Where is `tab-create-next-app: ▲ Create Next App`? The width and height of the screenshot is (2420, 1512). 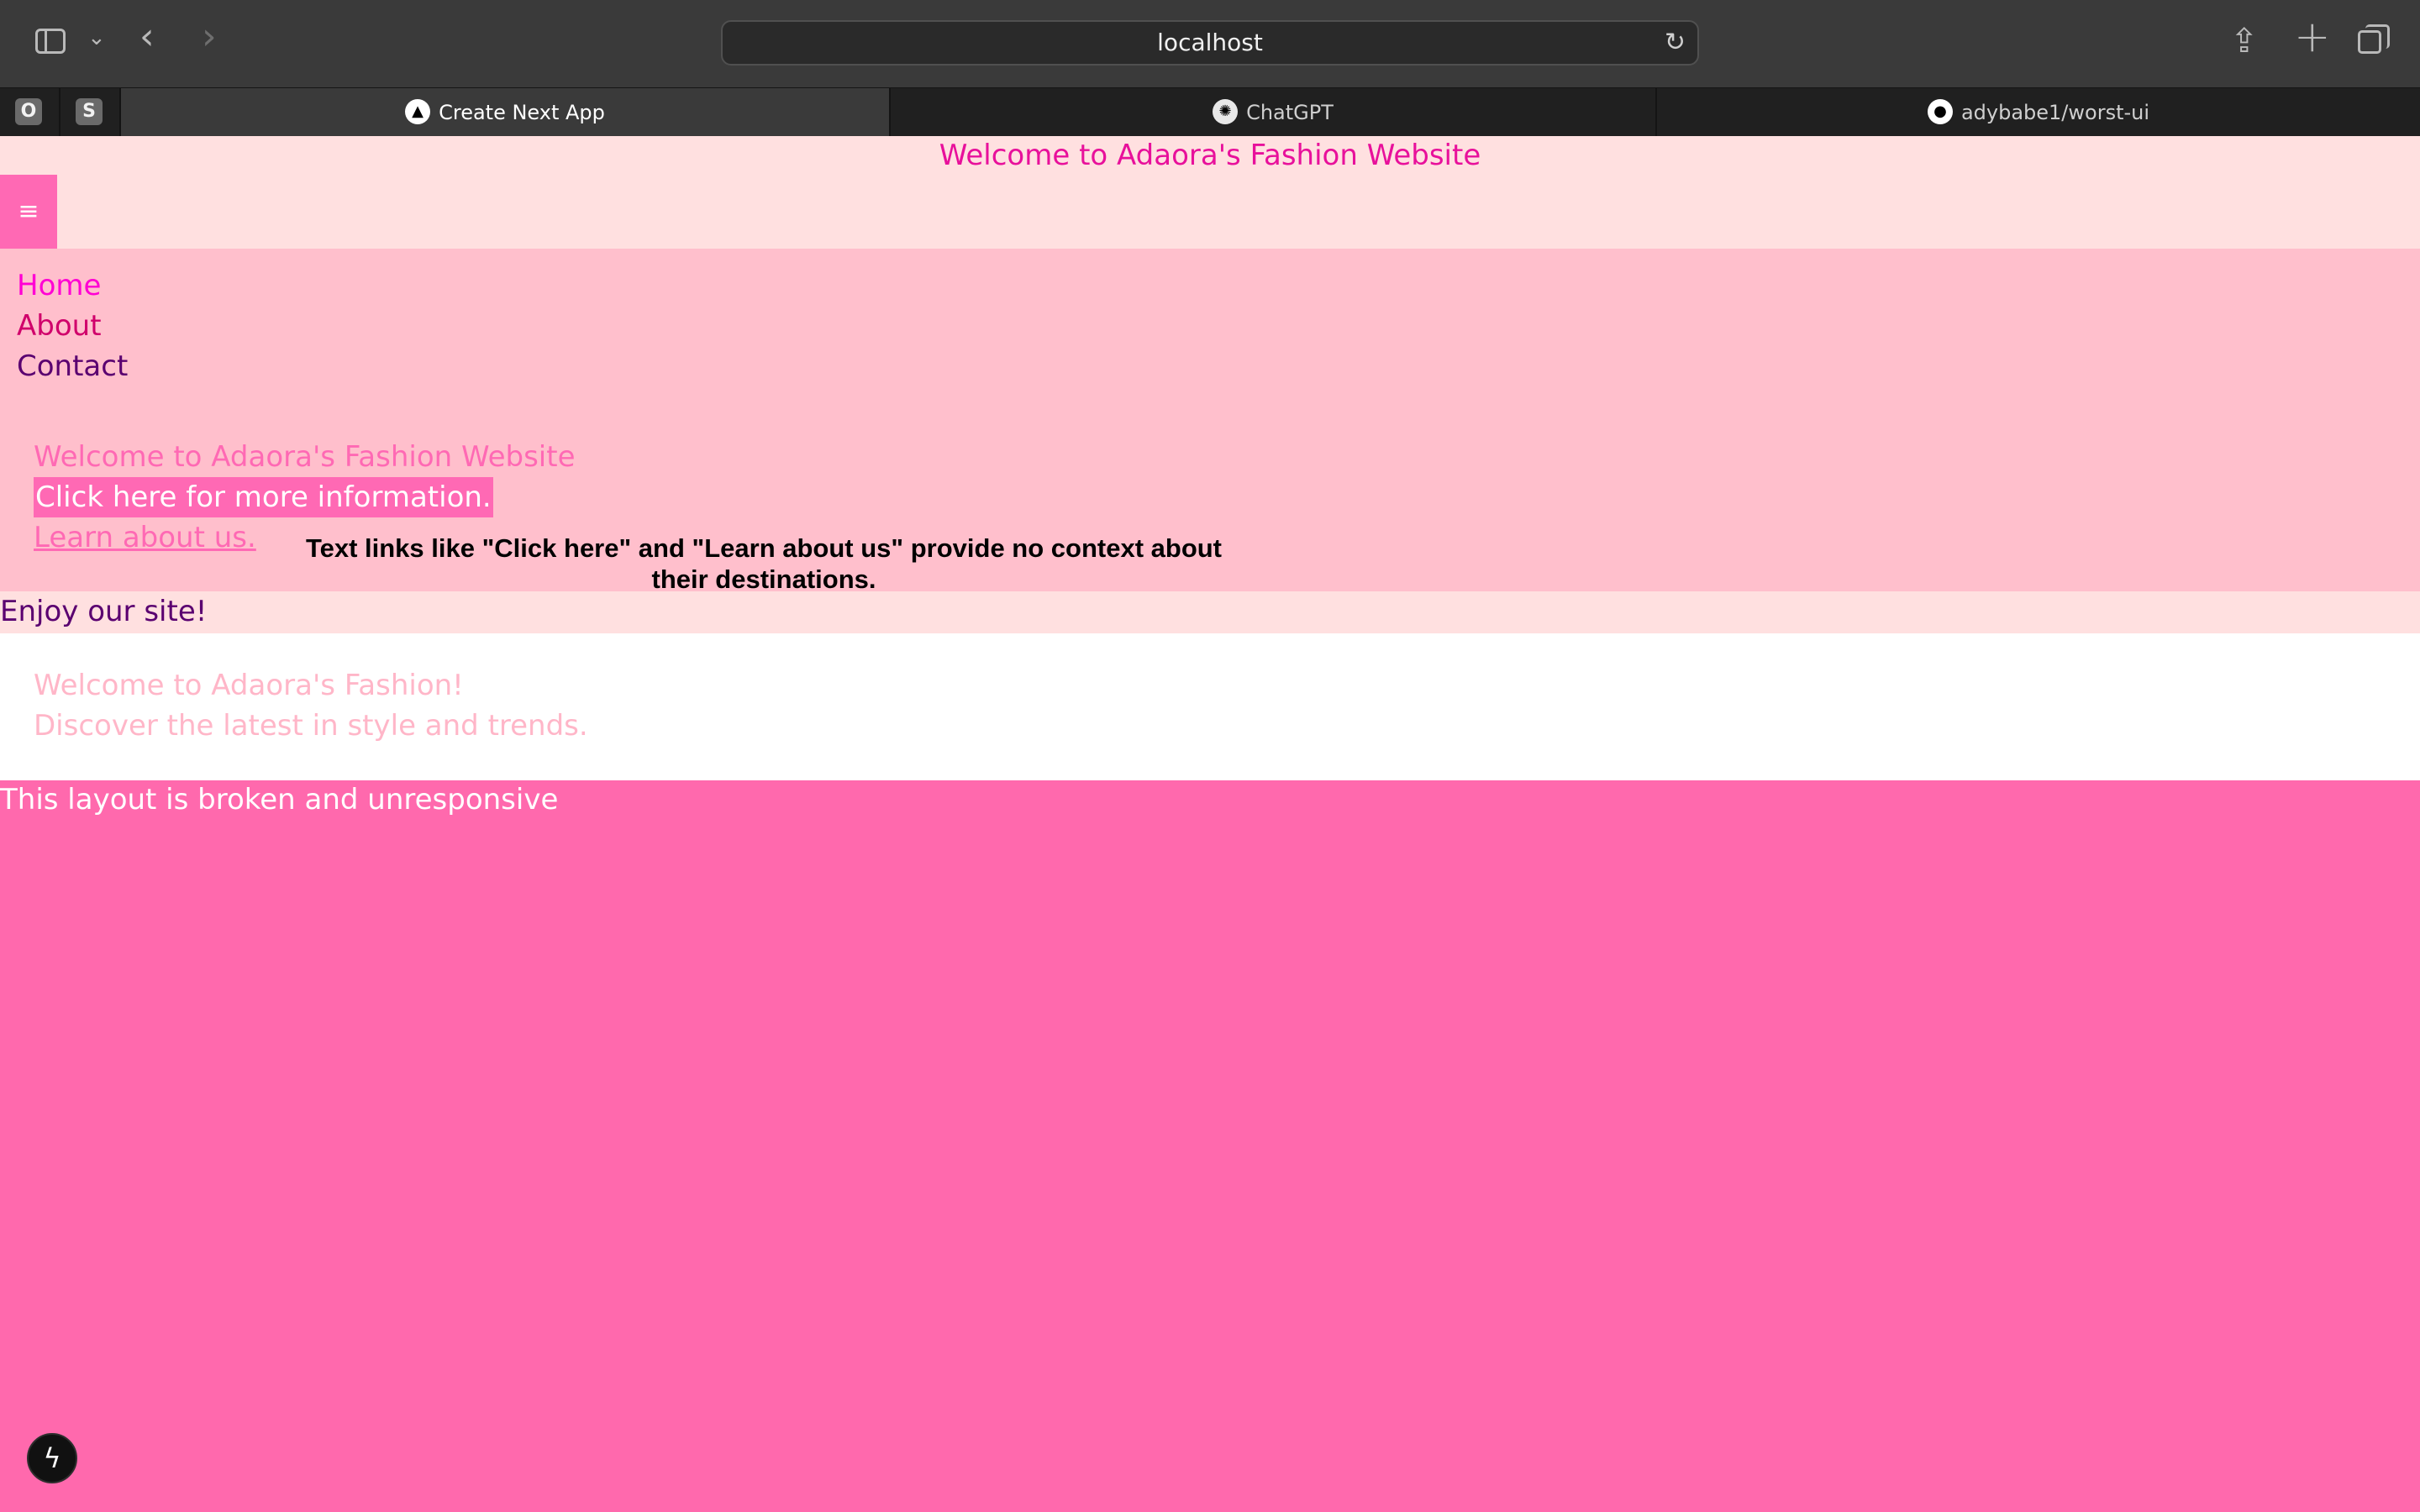
tab-create-next-app: ▲ Create Next App is located at coordinates (504, 112).